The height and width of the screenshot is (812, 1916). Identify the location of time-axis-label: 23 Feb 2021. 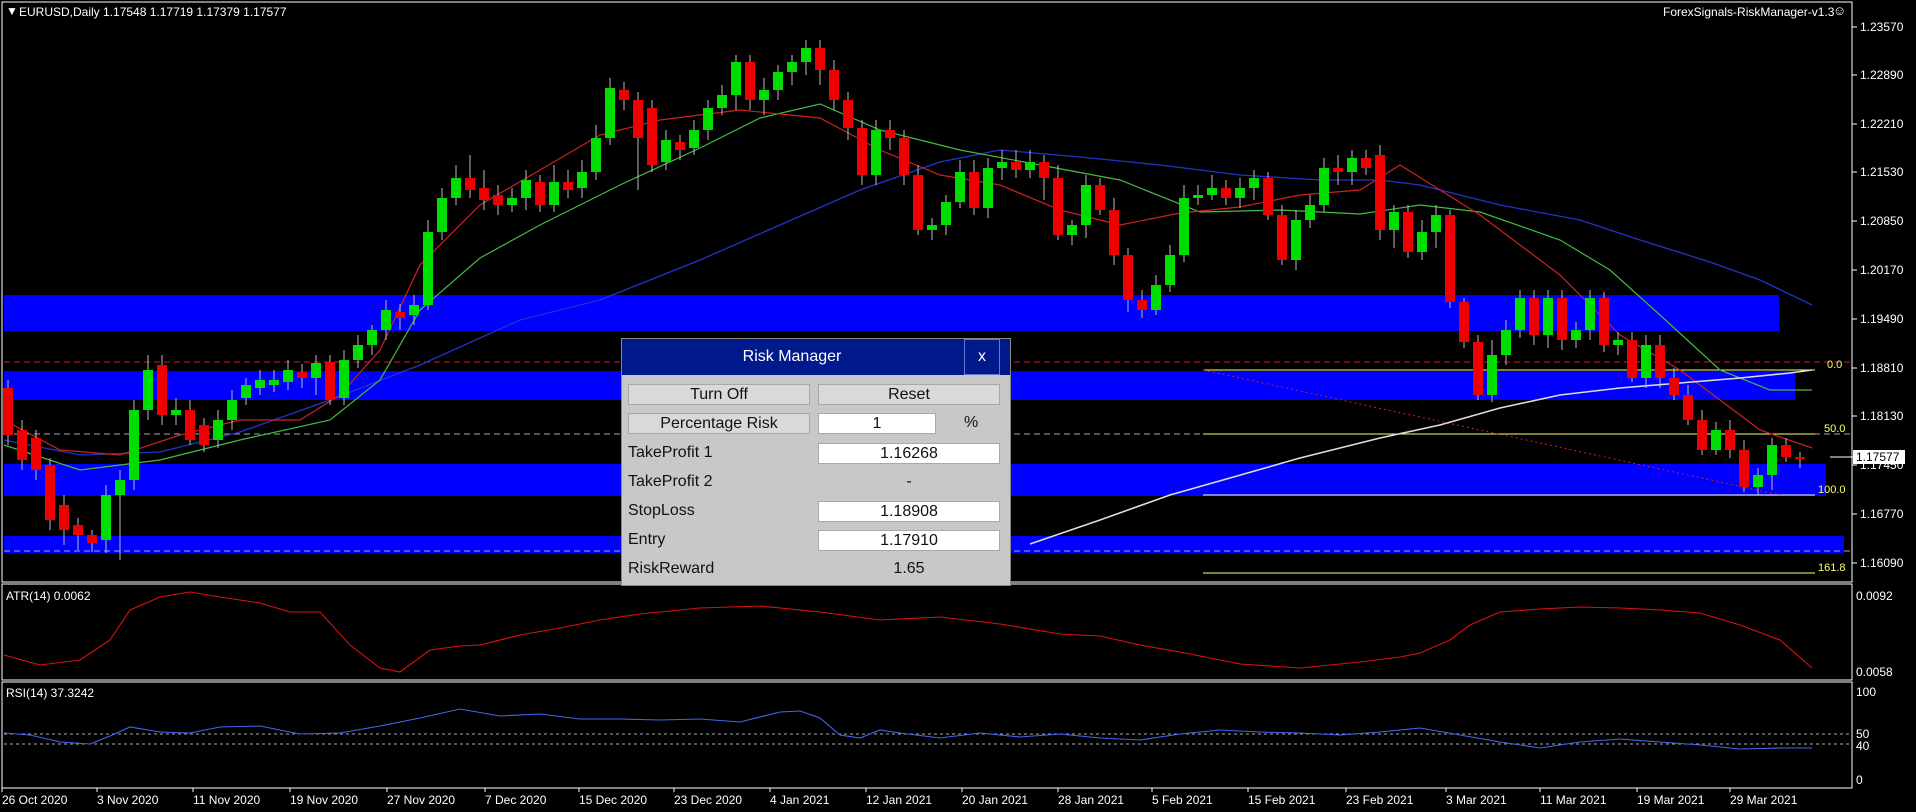
(1380, 800).